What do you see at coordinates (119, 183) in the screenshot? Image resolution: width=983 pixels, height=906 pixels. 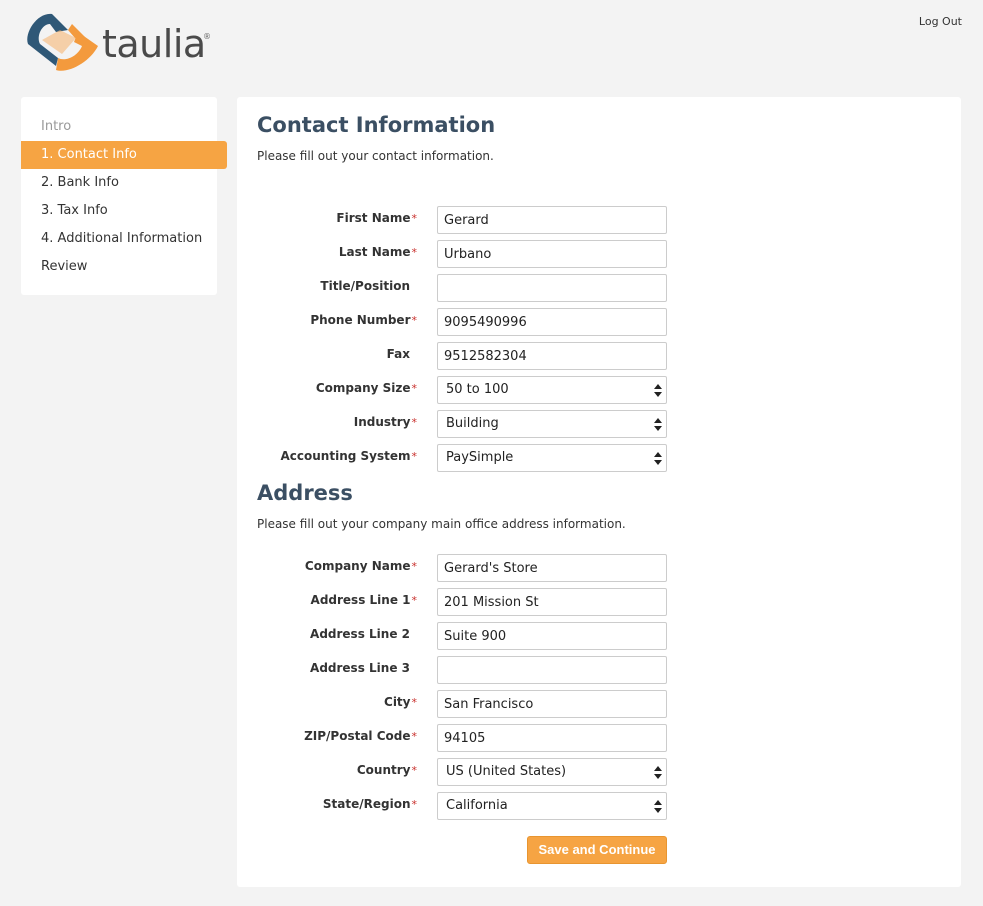 I see `sidebar-item-bank-info: 2. Bank Info` at bounding box center [119, 183].